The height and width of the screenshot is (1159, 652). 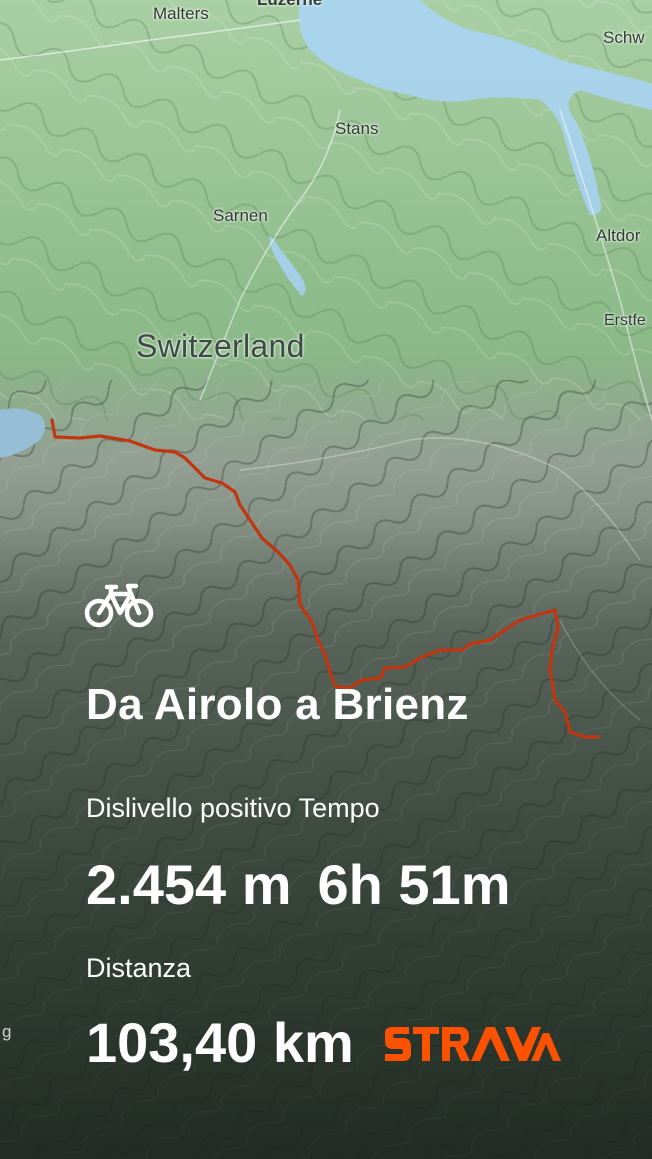 I want to click on strava-logo, so click(x=473, y=1044).